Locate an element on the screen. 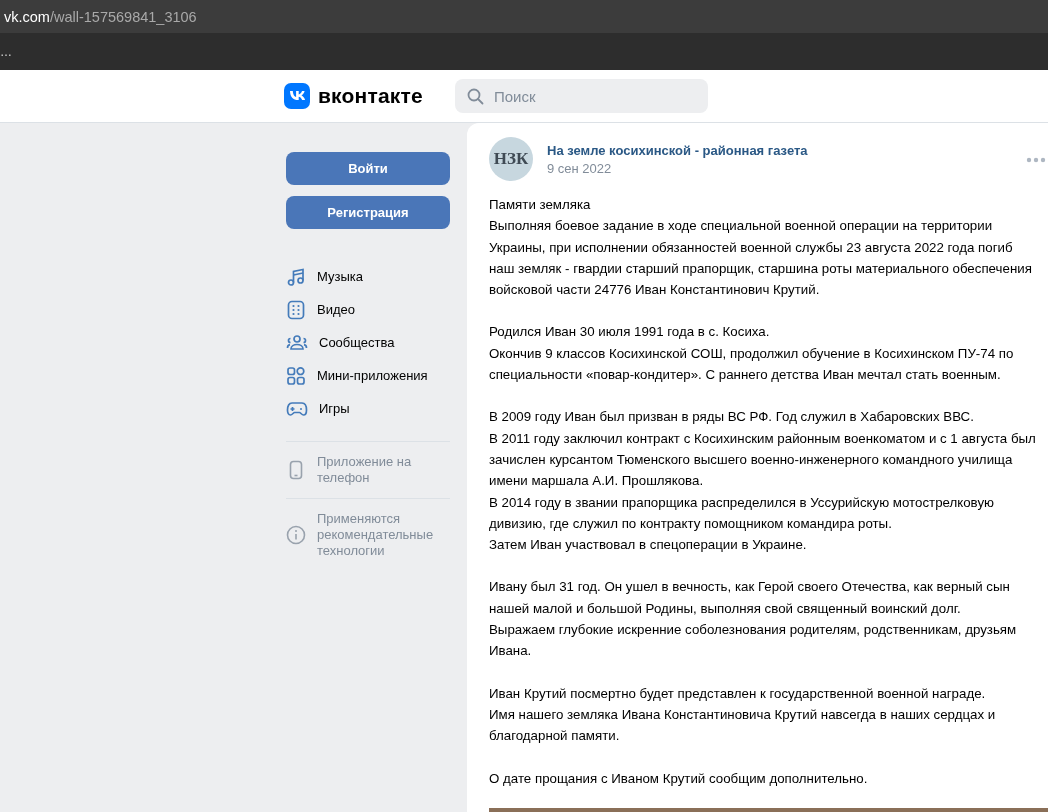 The height and width of the screenshot is (812, 1048). search-input: Поиск is located at coordinates (588, 96).